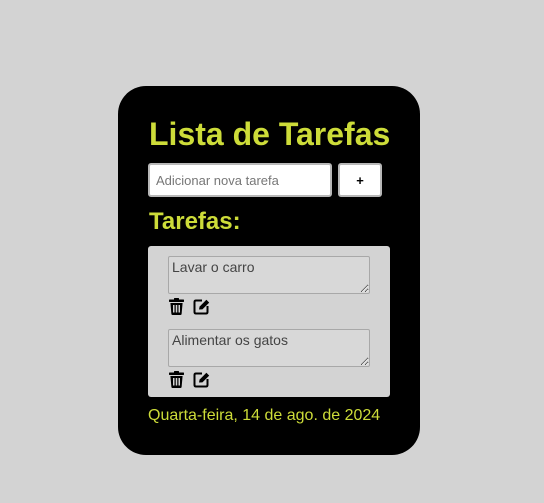  What do you see at coordinates (269, 321) in the screenshot?
I see `task-list: Lavar o carro Alimentar os gatos` at bounding box center [269, 321].